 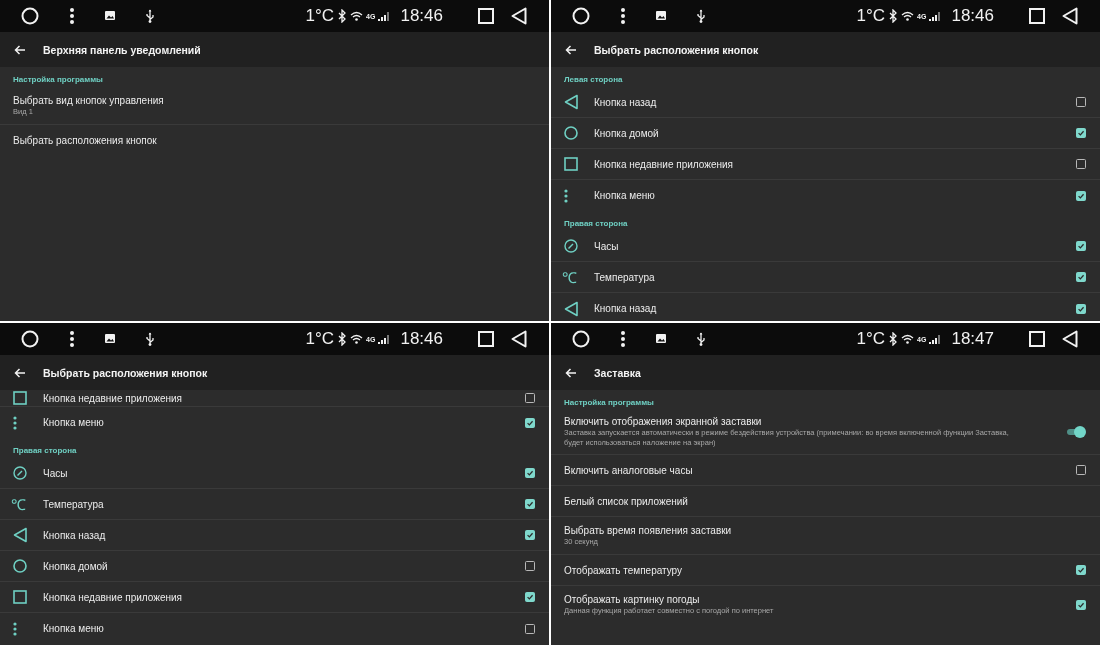 What do you see at coordinates (663, 421) in the screenshot?
I see `setting-title: Включить отображения экранной заставки` at bounding box center [663, 421].